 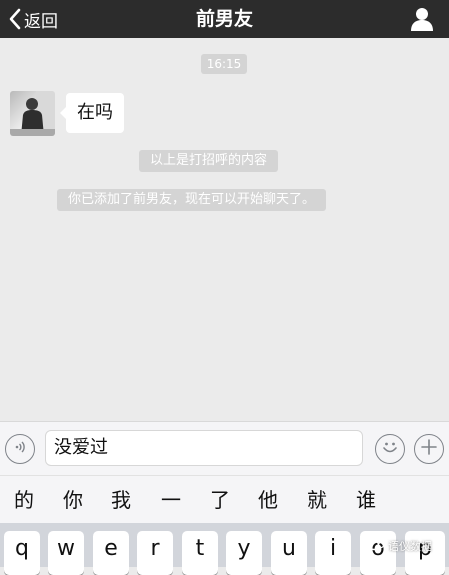 I want to click on key-q: q, so click(x=22, y=553).